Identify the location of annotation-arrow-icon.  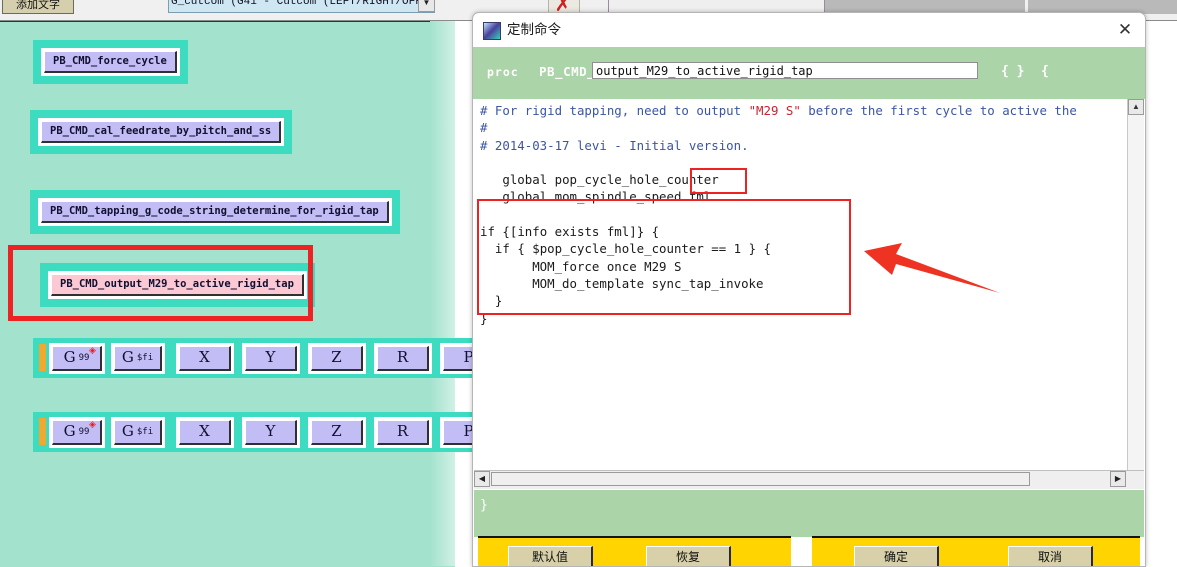
(932, 268).